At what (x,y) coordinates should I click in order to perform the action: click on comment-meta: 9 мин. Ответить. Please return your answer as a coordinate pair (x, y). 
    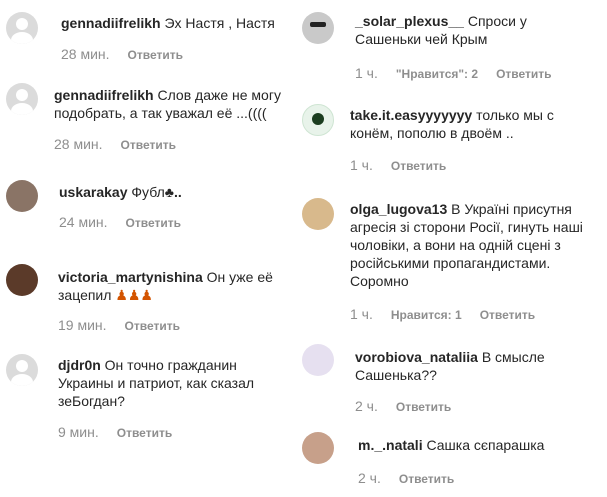
    Looking at the image, I should click on (115, 432).